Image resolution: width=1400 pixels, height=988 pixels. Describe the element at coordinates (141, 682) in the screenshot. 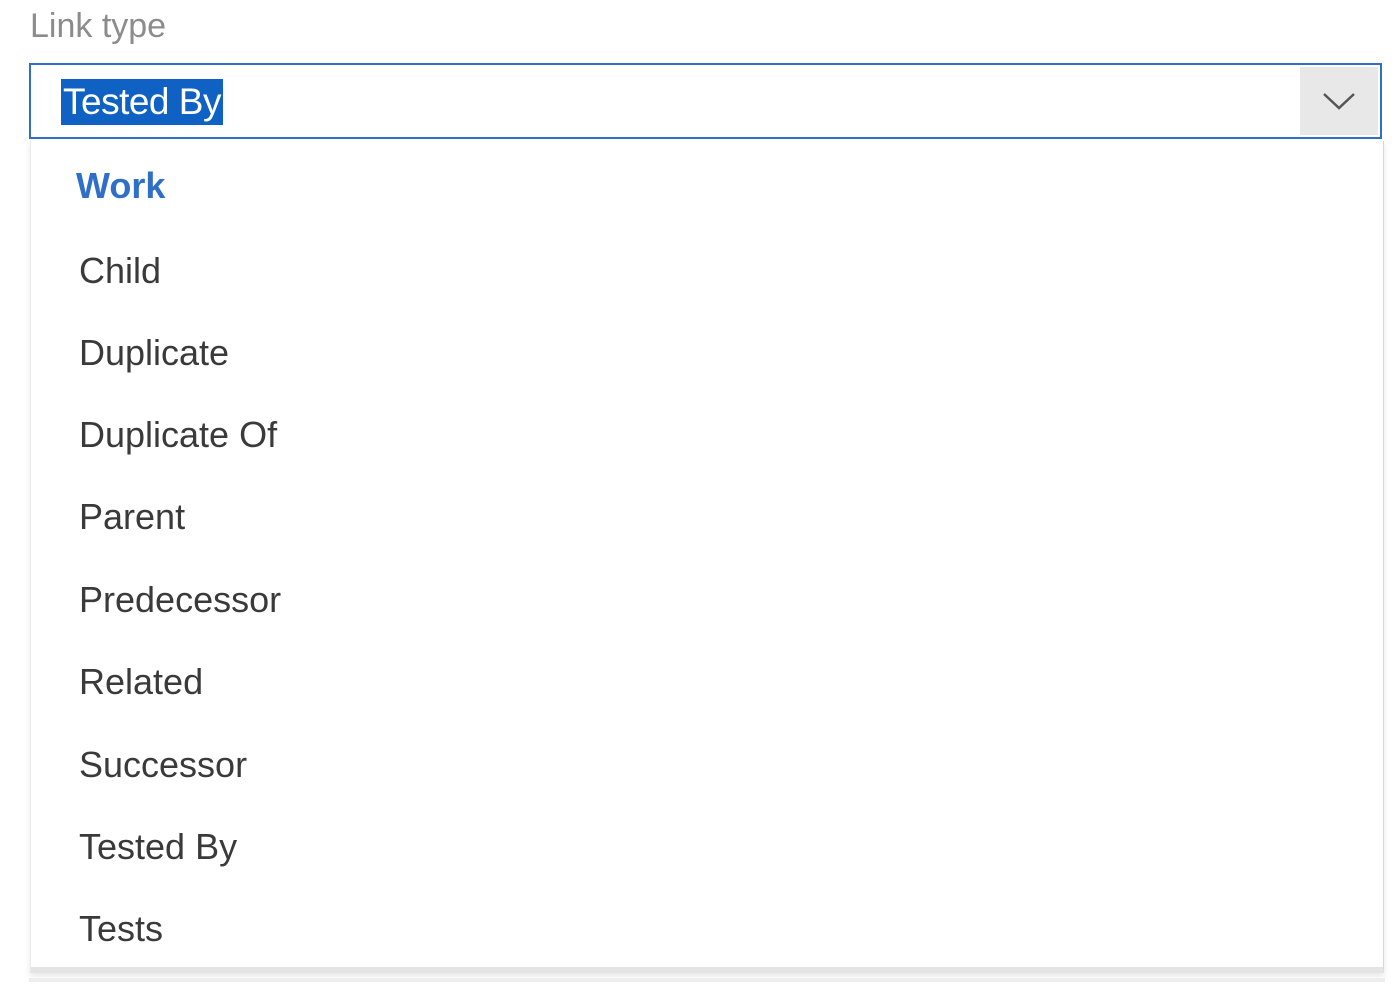

I see `option-related: Related` at that location.